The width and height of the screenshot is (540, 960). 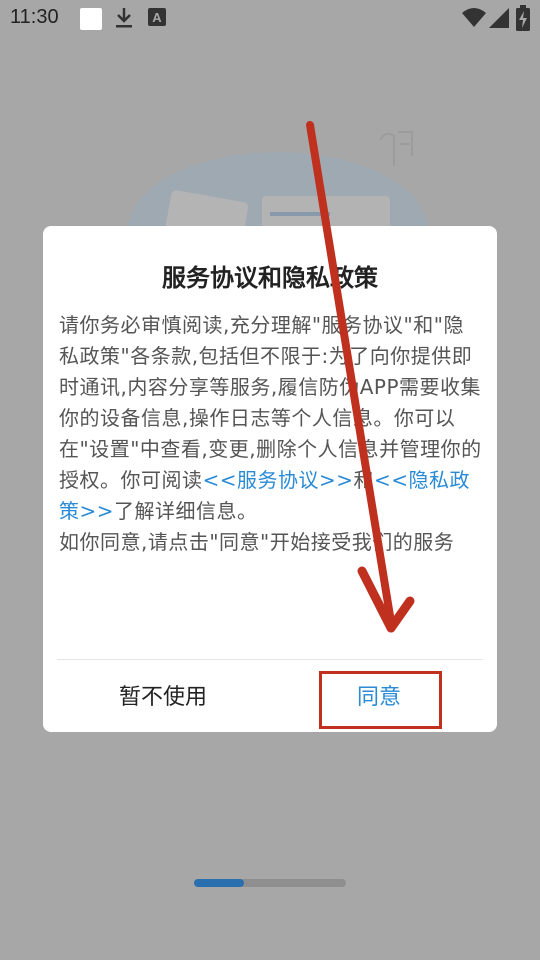 I want to click on reject-button: 暂不使用, so click(x=163, y=698).